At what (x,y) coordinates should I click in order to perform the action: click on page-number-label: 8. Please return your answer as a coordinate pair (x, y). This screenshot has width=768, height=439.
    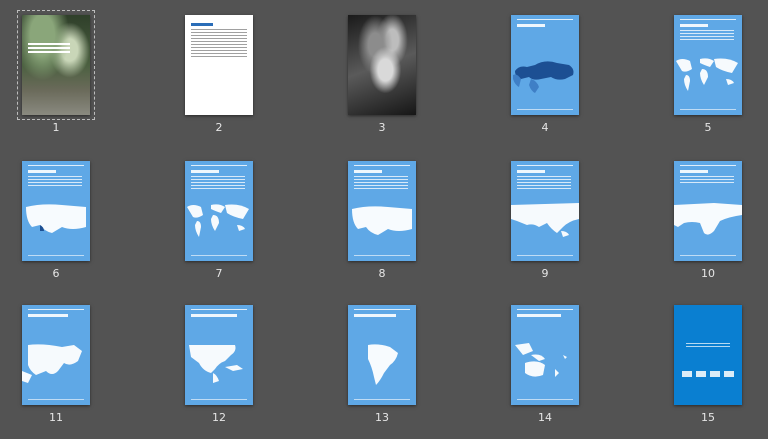
    Looking at the image, I should click on (382, 273).